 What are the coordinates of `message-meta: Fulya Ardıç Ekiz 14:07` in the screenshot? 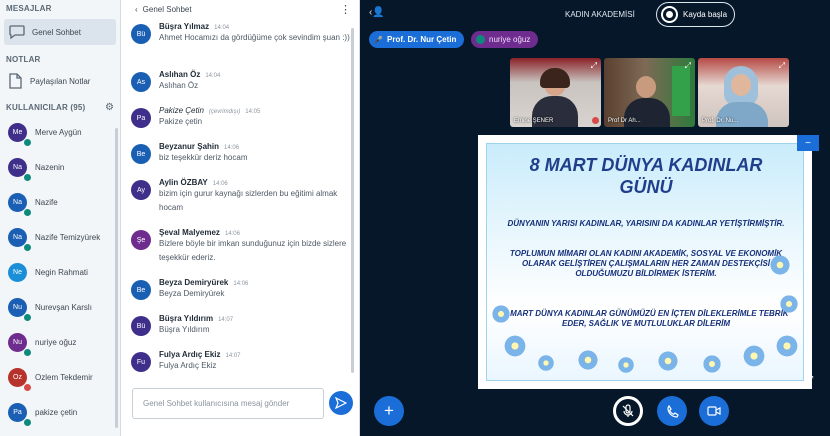 It's located at (255, 354).